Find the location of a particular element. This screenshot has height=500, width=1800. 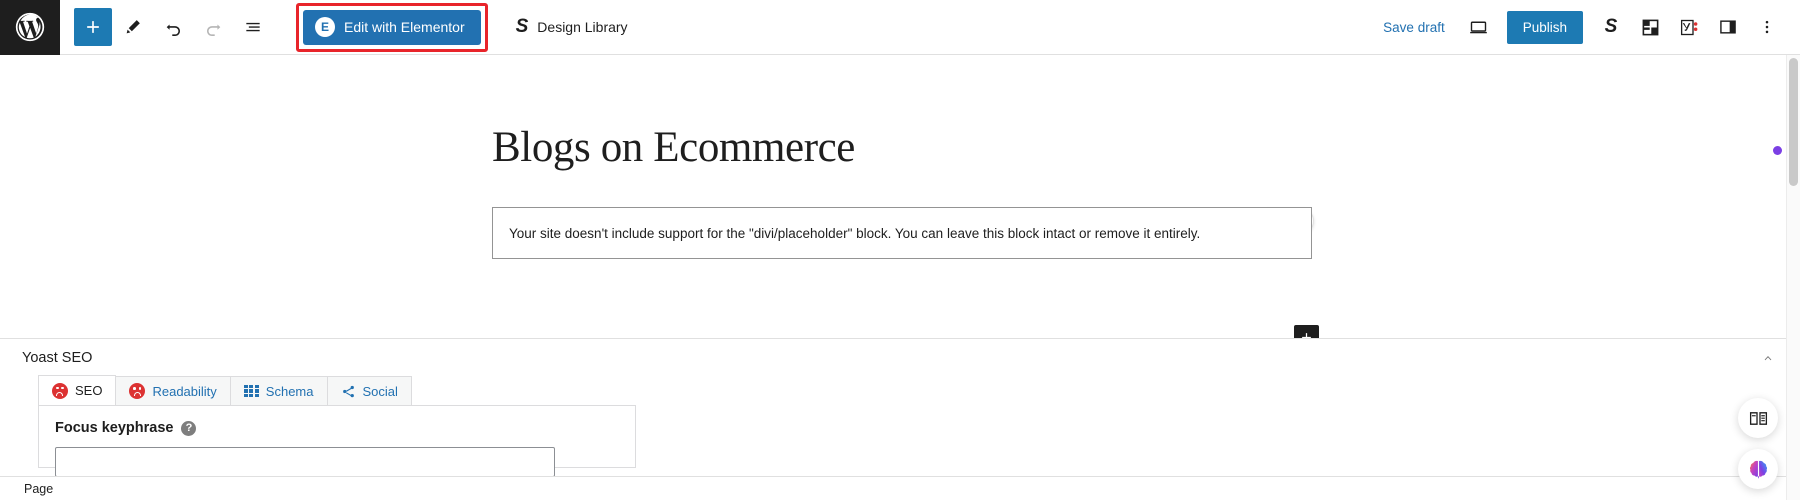

settings-sidebar-button is located at coordinates (1728, 27).